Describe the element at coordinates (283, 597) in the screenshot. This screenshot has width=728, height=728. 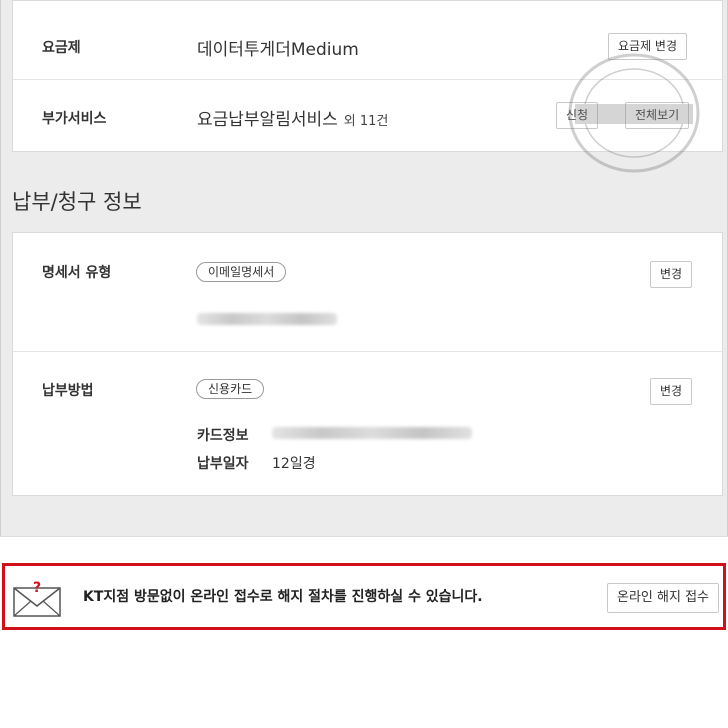
I see `notice-text: KT지점 방문없이 온라인 접수로 해지 절차를 진행하실 수 있습니다.` at that location.